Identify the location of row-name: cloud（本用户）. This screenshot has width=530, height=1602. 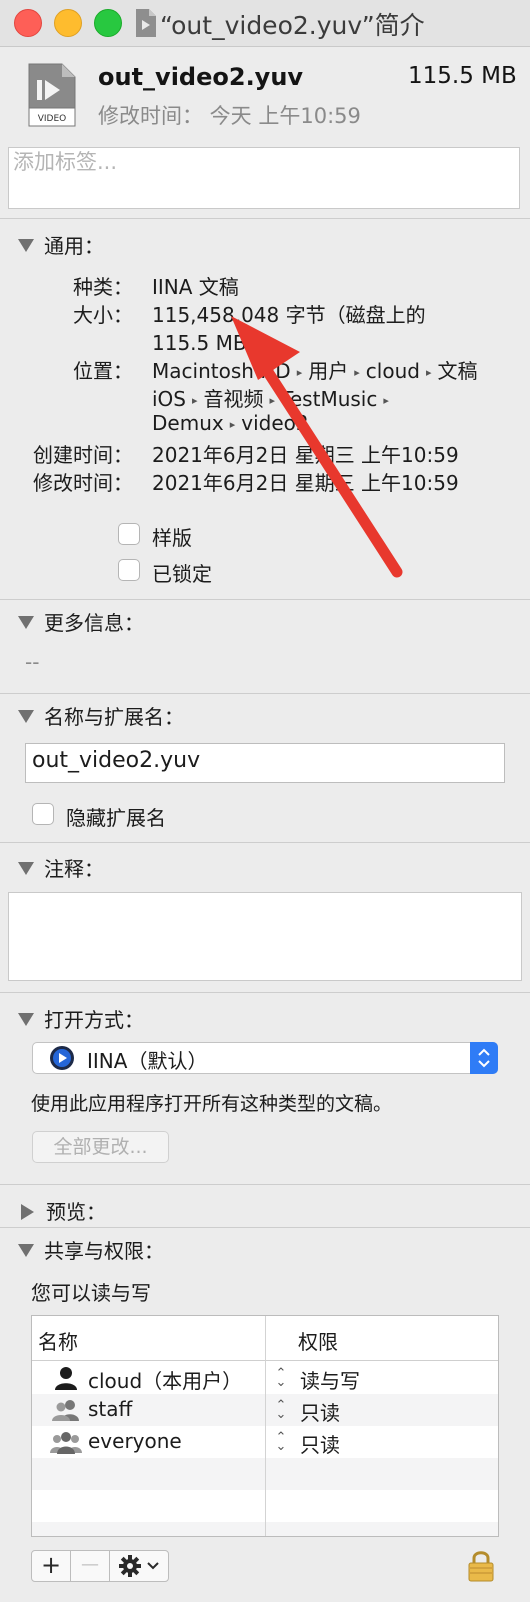
(165, 1381).